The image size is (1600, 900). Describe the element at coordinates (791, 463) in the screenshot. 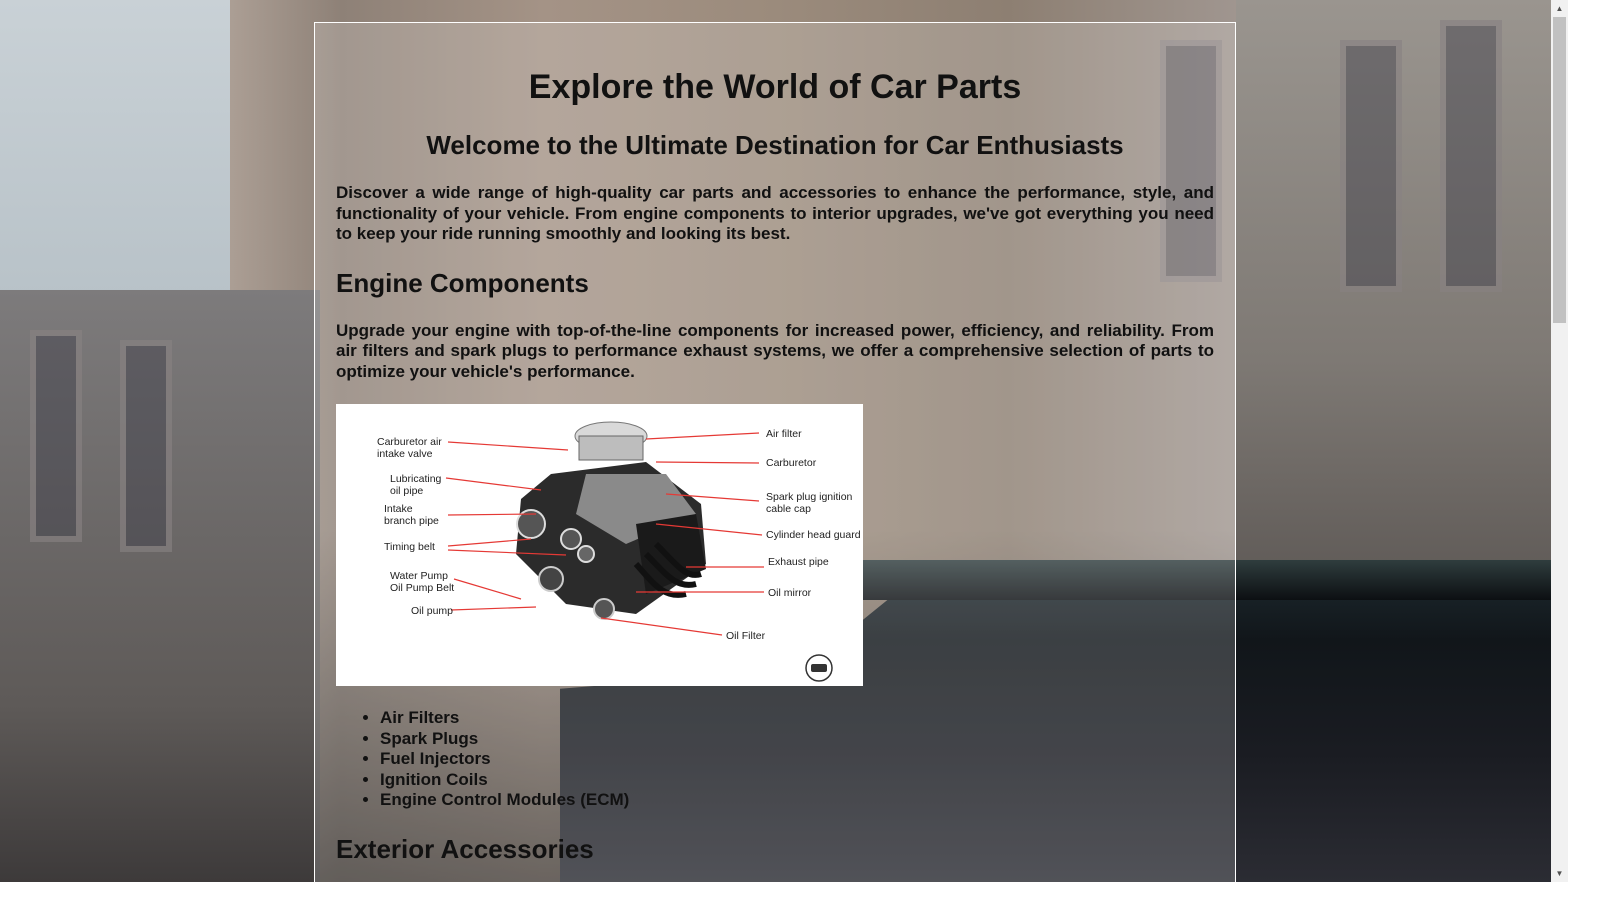

I see `label-carburetor: Carburetor` at that location.